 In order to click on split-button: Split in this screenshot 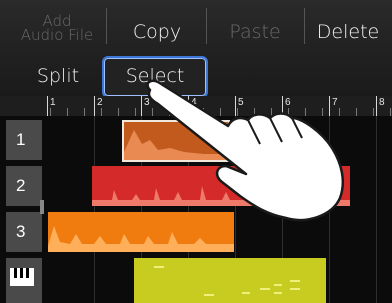, I will do `click(58, 76)`.